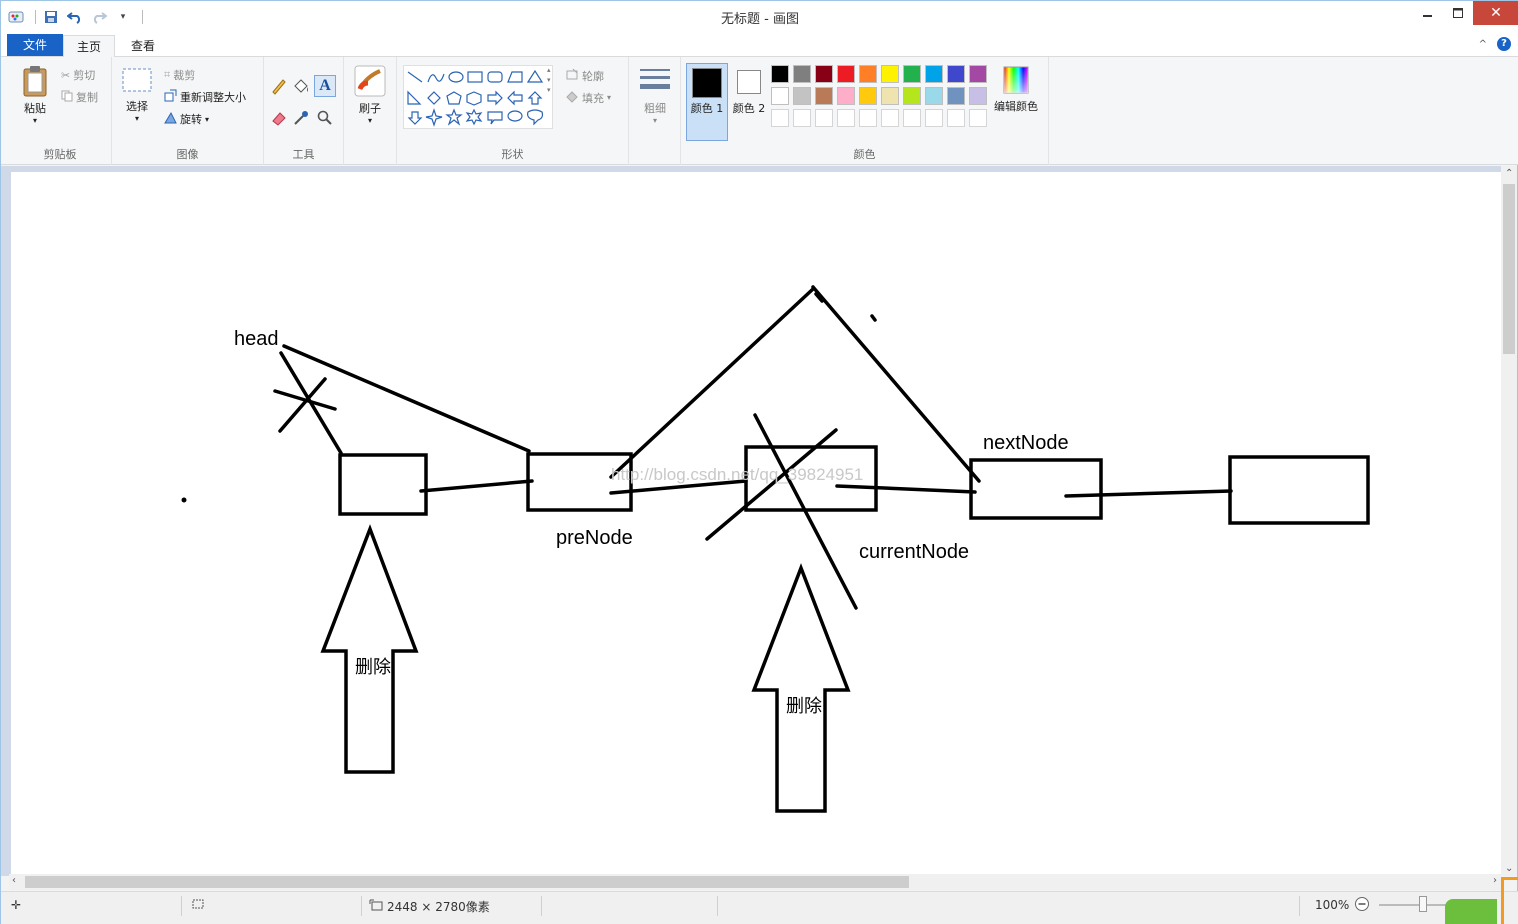 The image size is (1518, 924). Describe the element at coordinates (584, 75) in the screenshot. I see `outline-button: 轮廓` at that location.